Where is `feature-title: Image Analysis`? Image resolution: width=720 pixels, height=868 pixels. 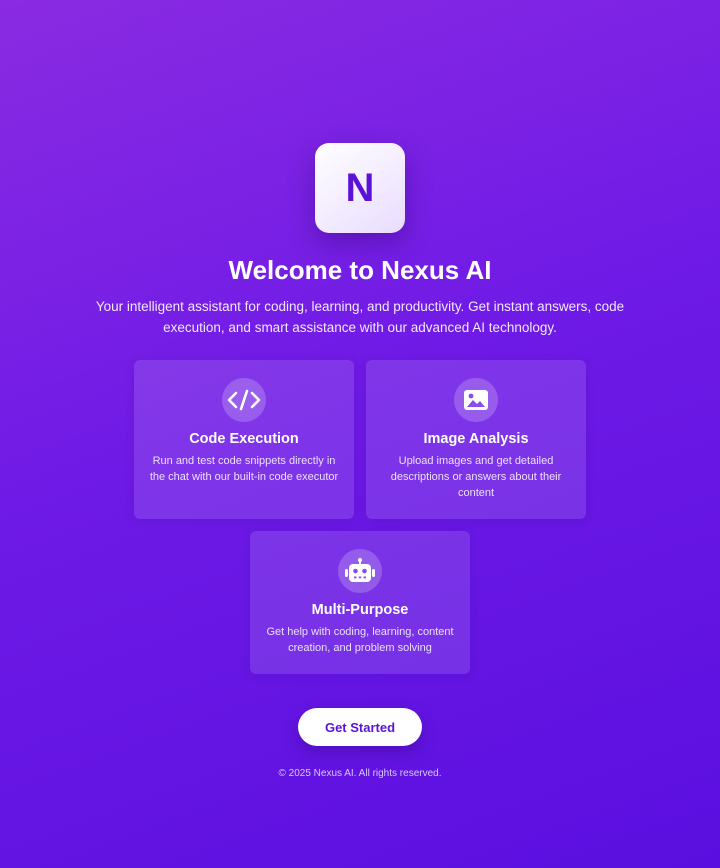 feature-title: Image Analysis is located at coordinates (476, 439).